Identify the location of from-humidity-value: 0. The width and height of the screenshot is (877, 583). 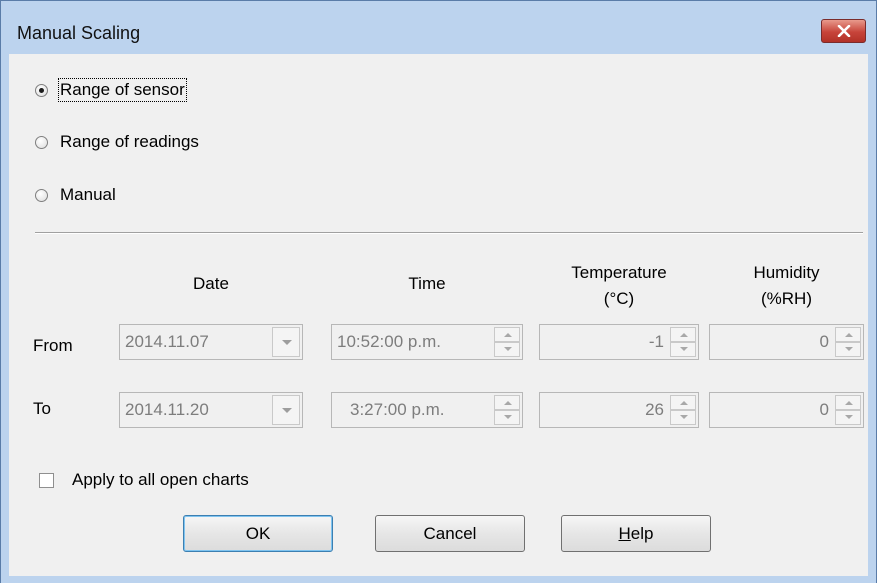
(824, 341).